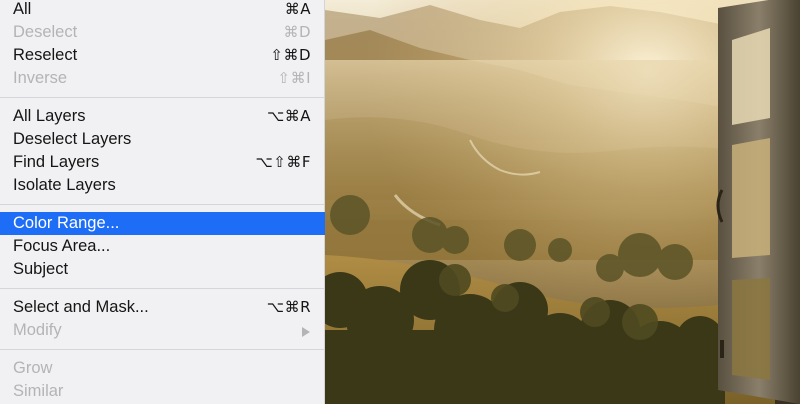 The image size is (800, 404). What do you see at coordinates (162, 10) in the screenshot?
I see `menu-item-all: All ⌘A` at bounding box center [162, 10].